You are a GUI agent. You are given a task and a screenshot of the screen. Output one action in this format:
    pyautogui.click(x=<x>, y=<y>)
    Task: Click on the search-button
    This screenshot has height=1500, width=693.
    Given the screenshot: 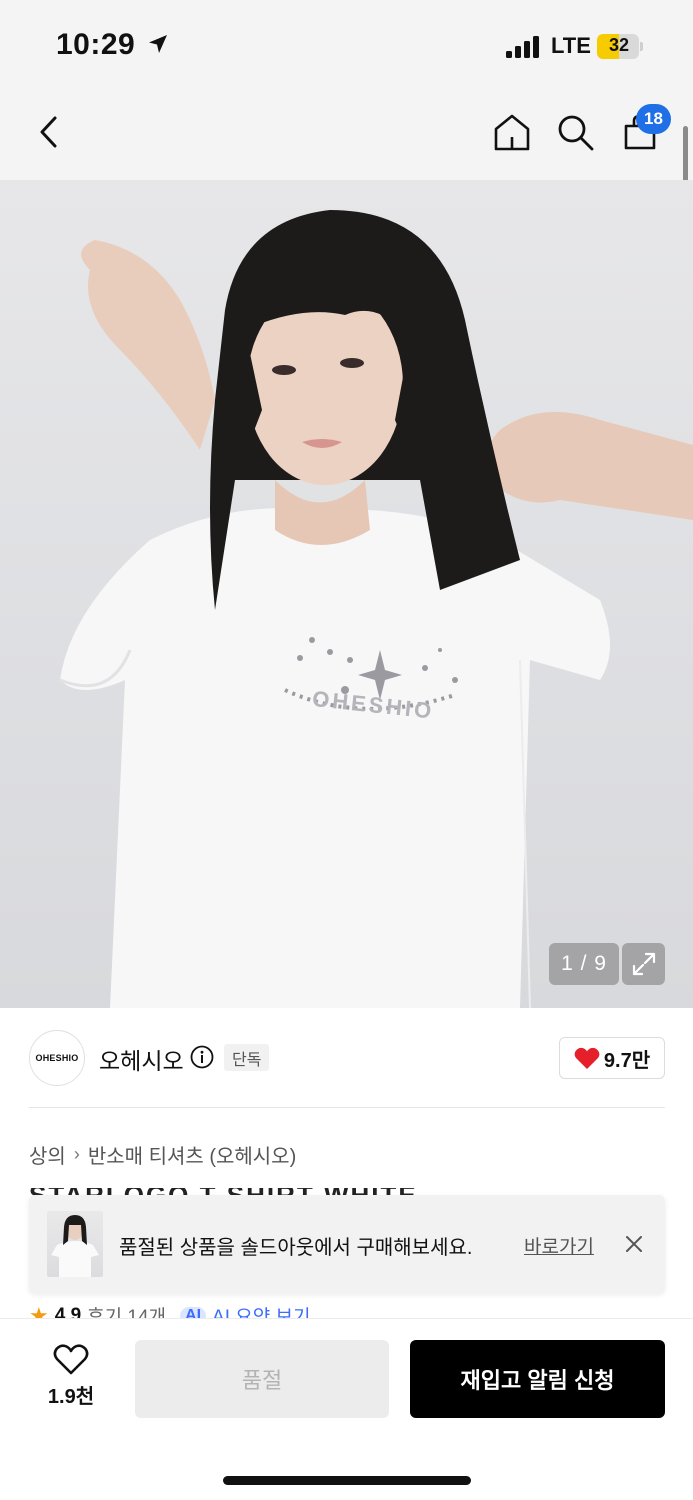 What is the action you would take?
    pyautogui.click(x=575, y=132)
    